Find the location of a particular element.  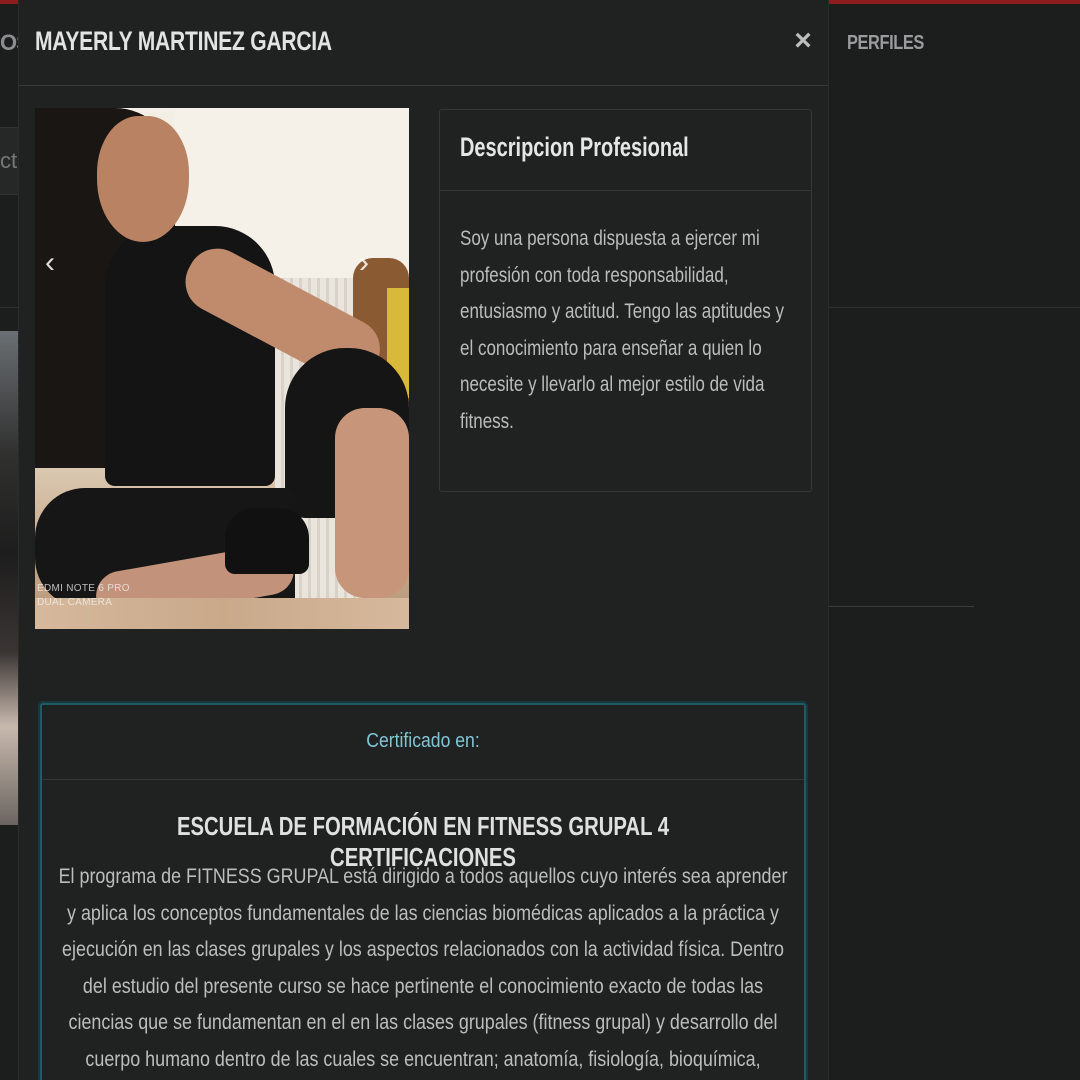

description-panel-header: Descripcion Profesional is located at coordinates (625, 150).